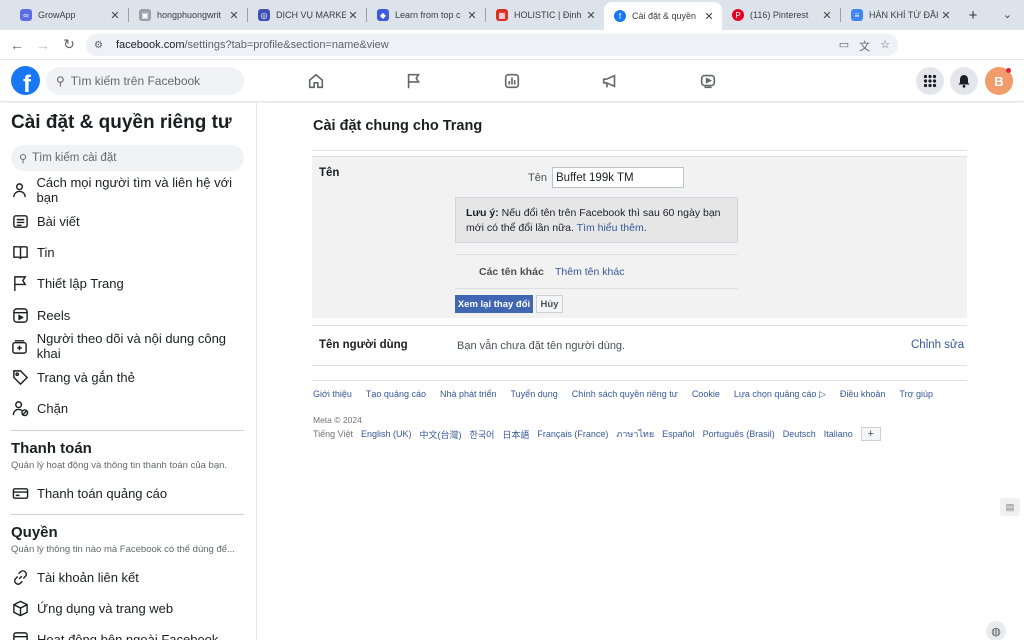  I want to click on footer-link: Tạo quảng cáo, so click(396, 394).